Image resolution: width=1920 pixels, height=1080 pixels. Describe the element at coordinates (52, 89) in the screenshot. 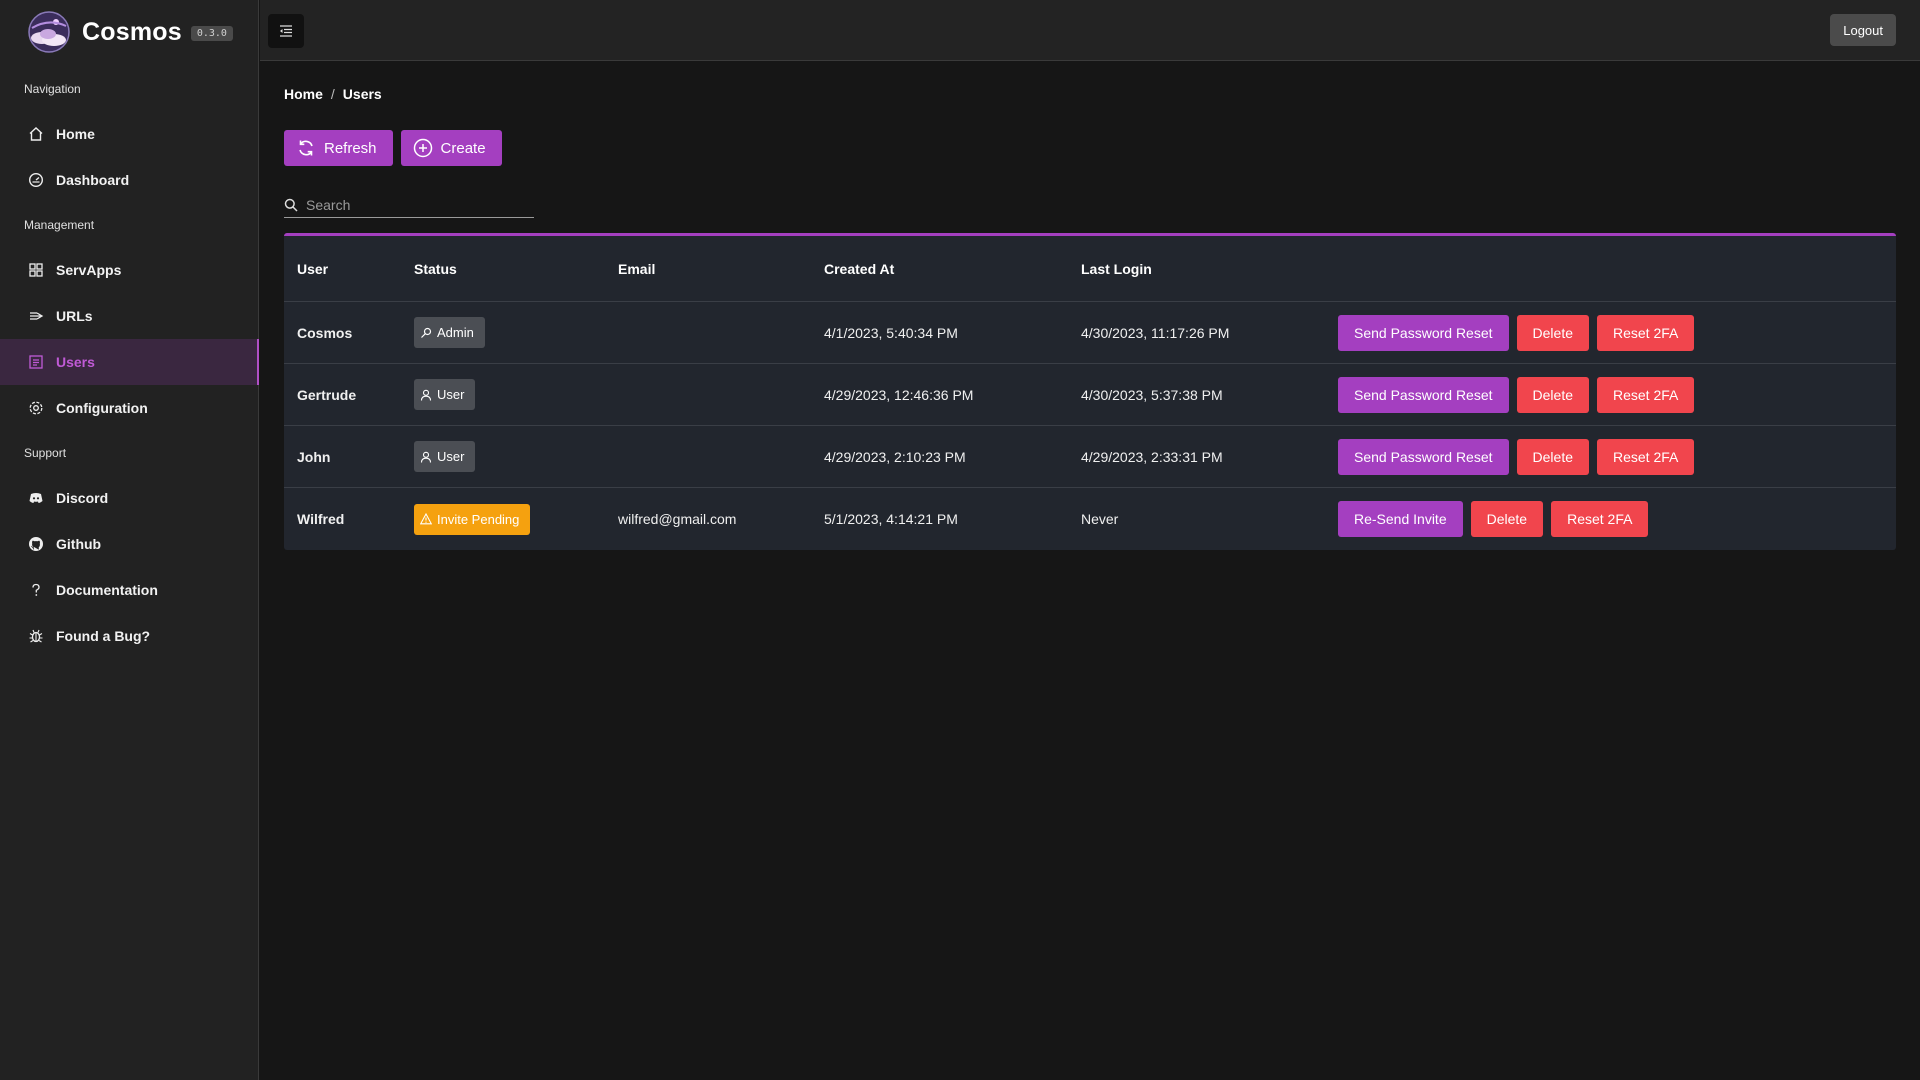

I see `nav-section-navigation: Navigation` at that location.